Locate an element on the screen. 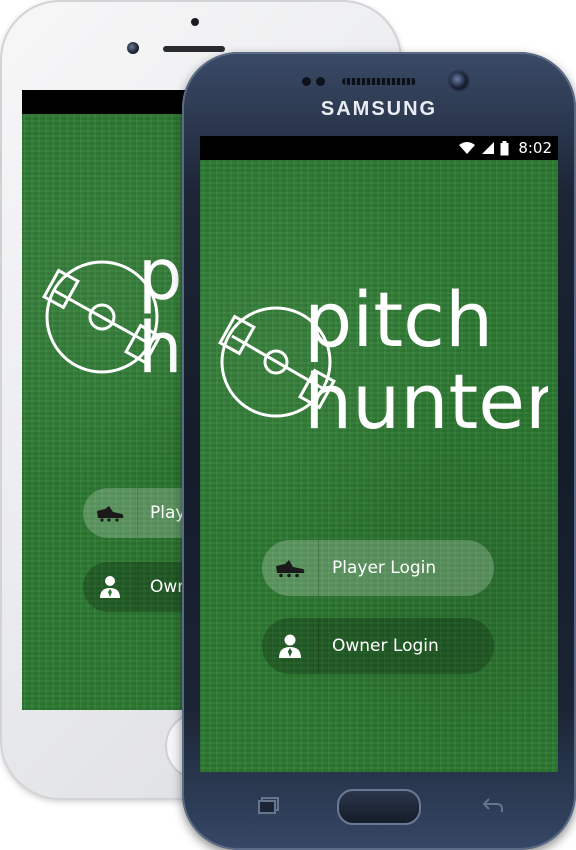 This screenshot has height=850, width=576. samsung-earpiece is located at coordinates (379, 81).